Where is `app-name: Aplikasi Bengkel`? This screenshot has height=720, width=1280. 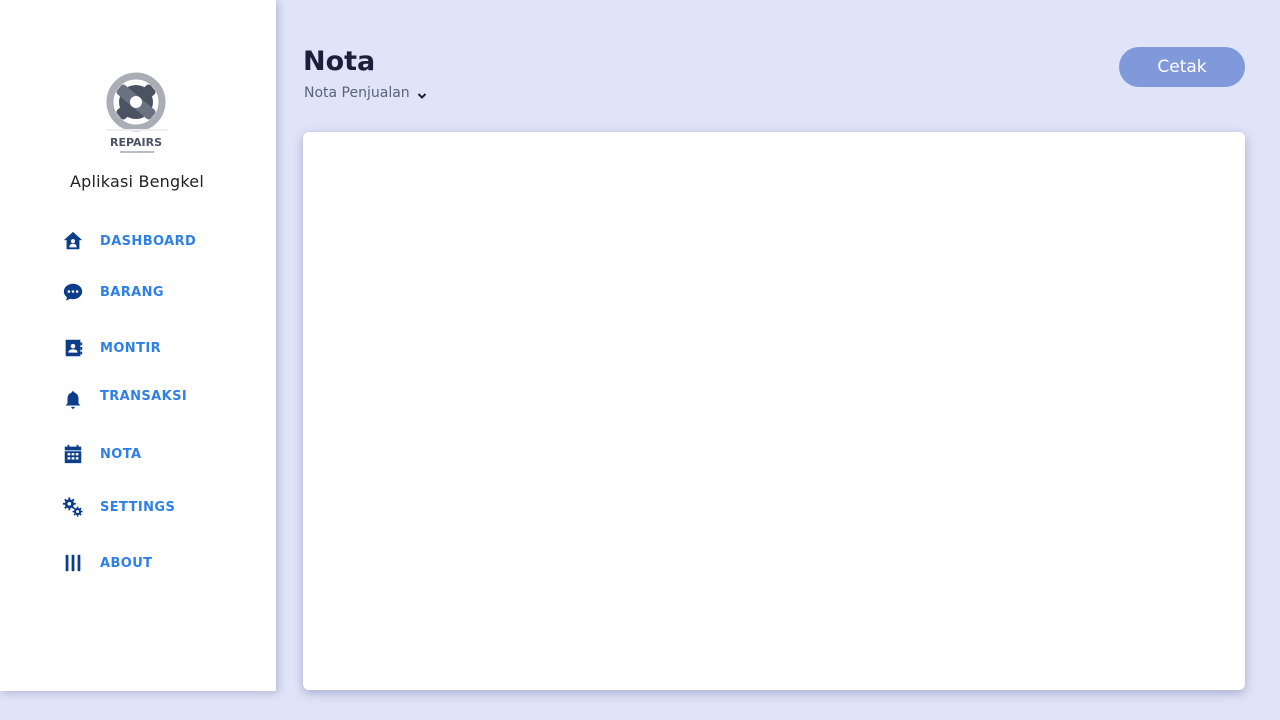 app-name: Aplikasi Bengkel is located at coordinates (137, 181).